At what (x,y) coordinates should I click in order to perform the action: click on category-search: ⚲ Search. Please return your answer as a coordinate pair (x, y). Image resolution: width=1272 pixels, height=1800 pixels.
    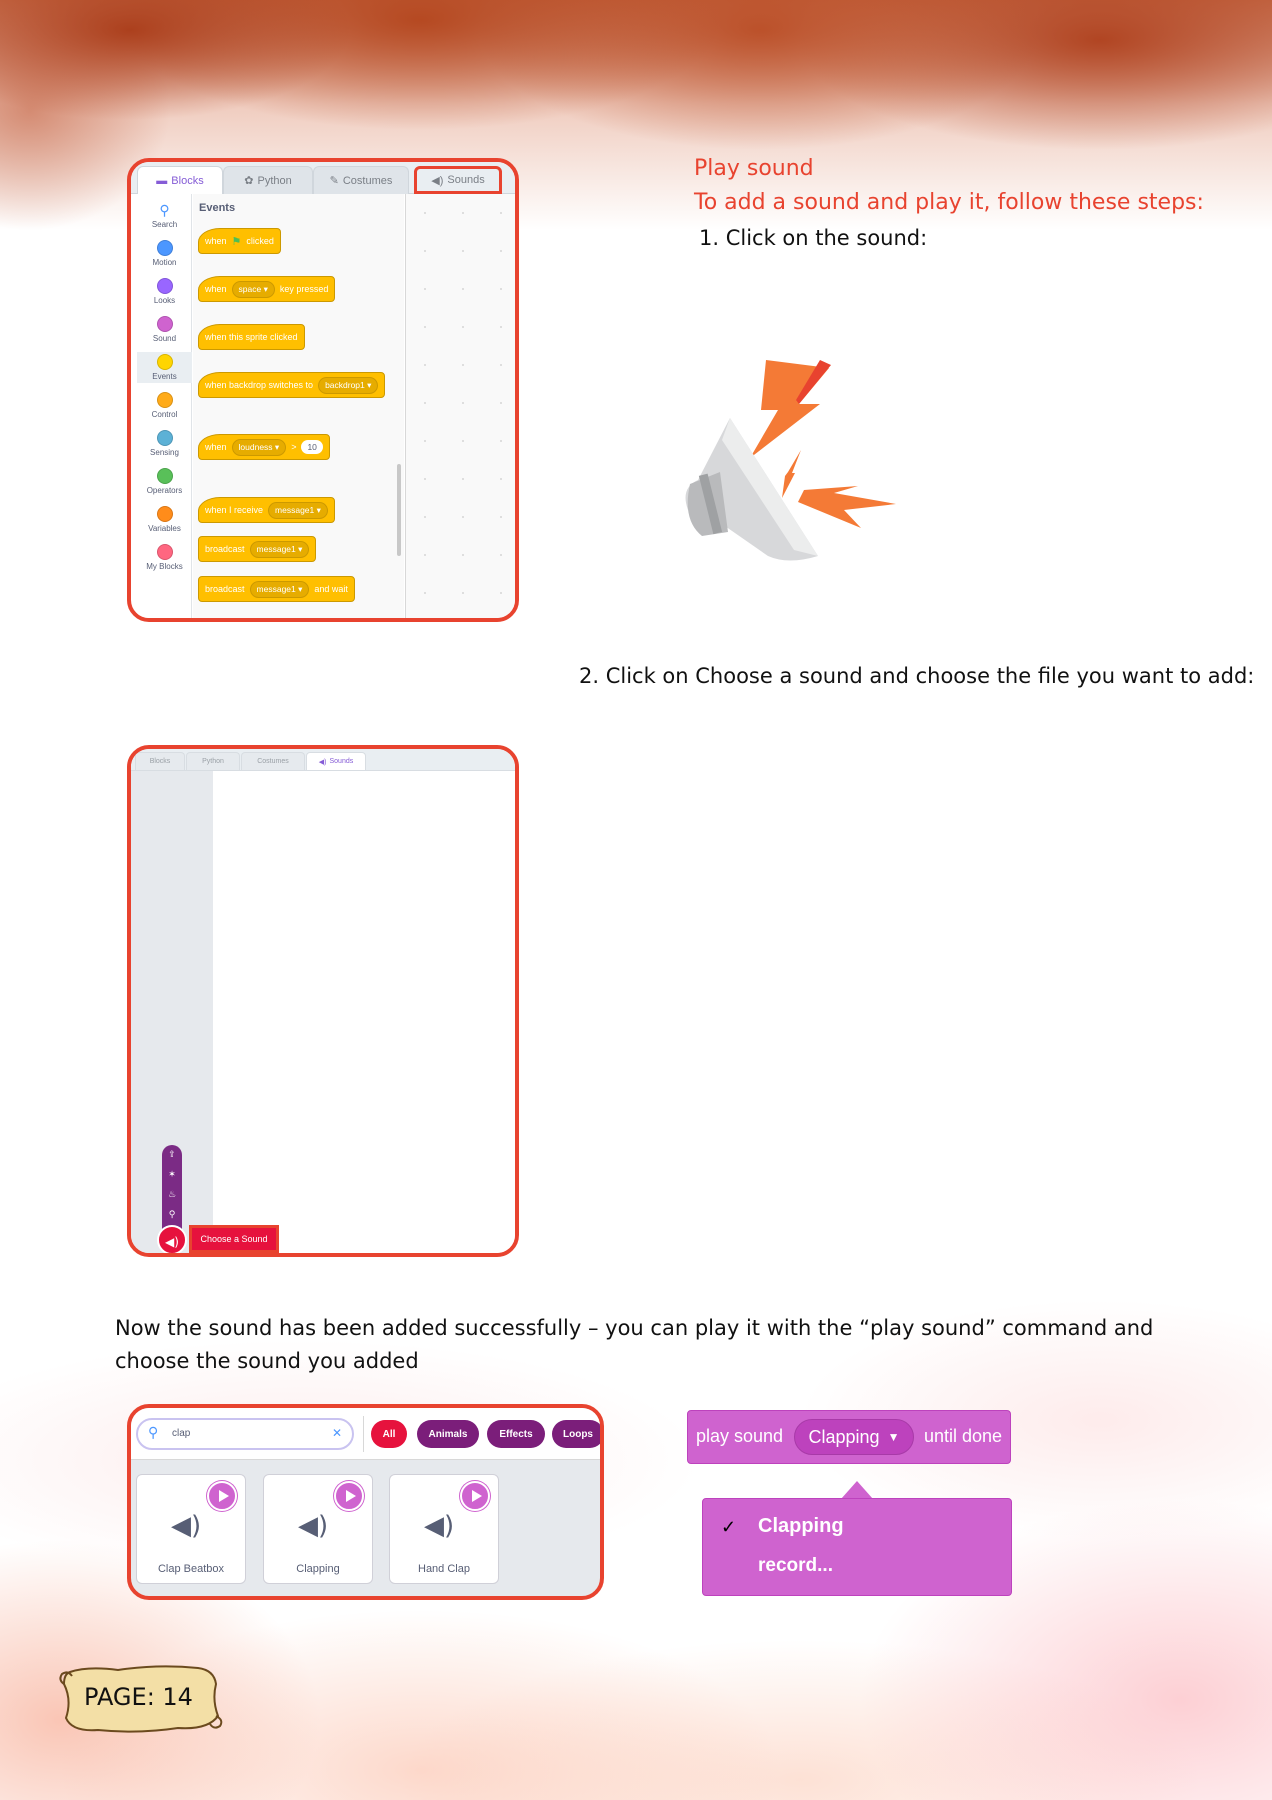
    Looking at the image, I should click on (164, 215).